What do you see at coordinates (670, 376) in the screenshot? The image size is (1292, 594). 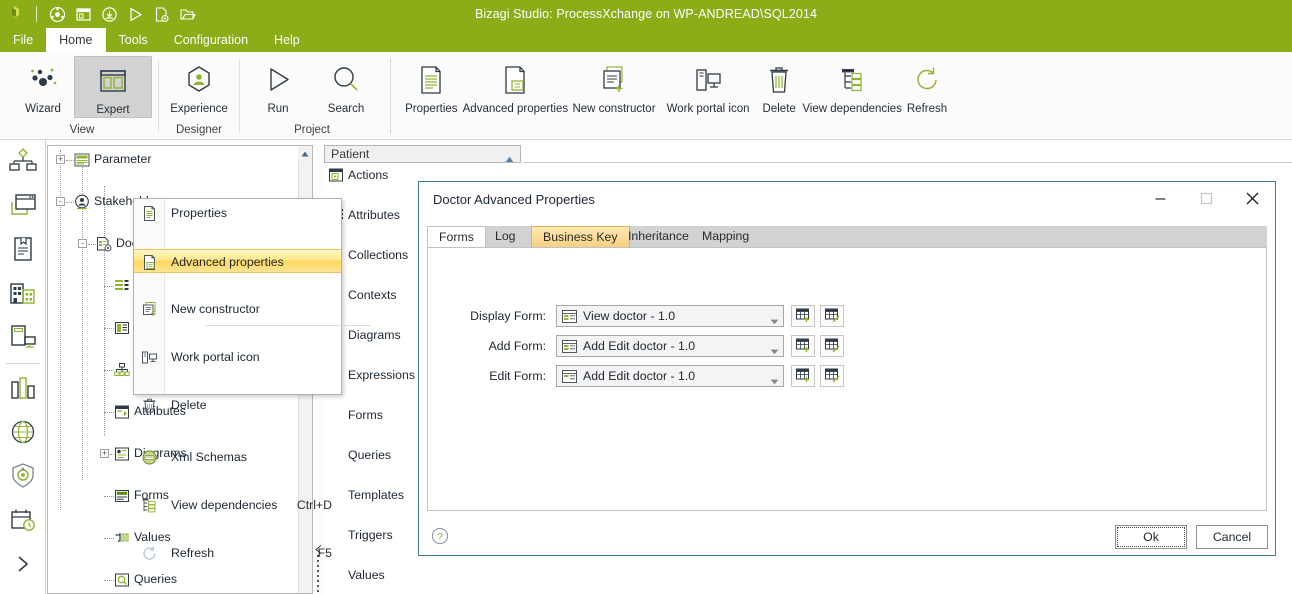 I see `edit-form-combobox: Add Edit doctor - 1.0` at bounding box center [670, 376].